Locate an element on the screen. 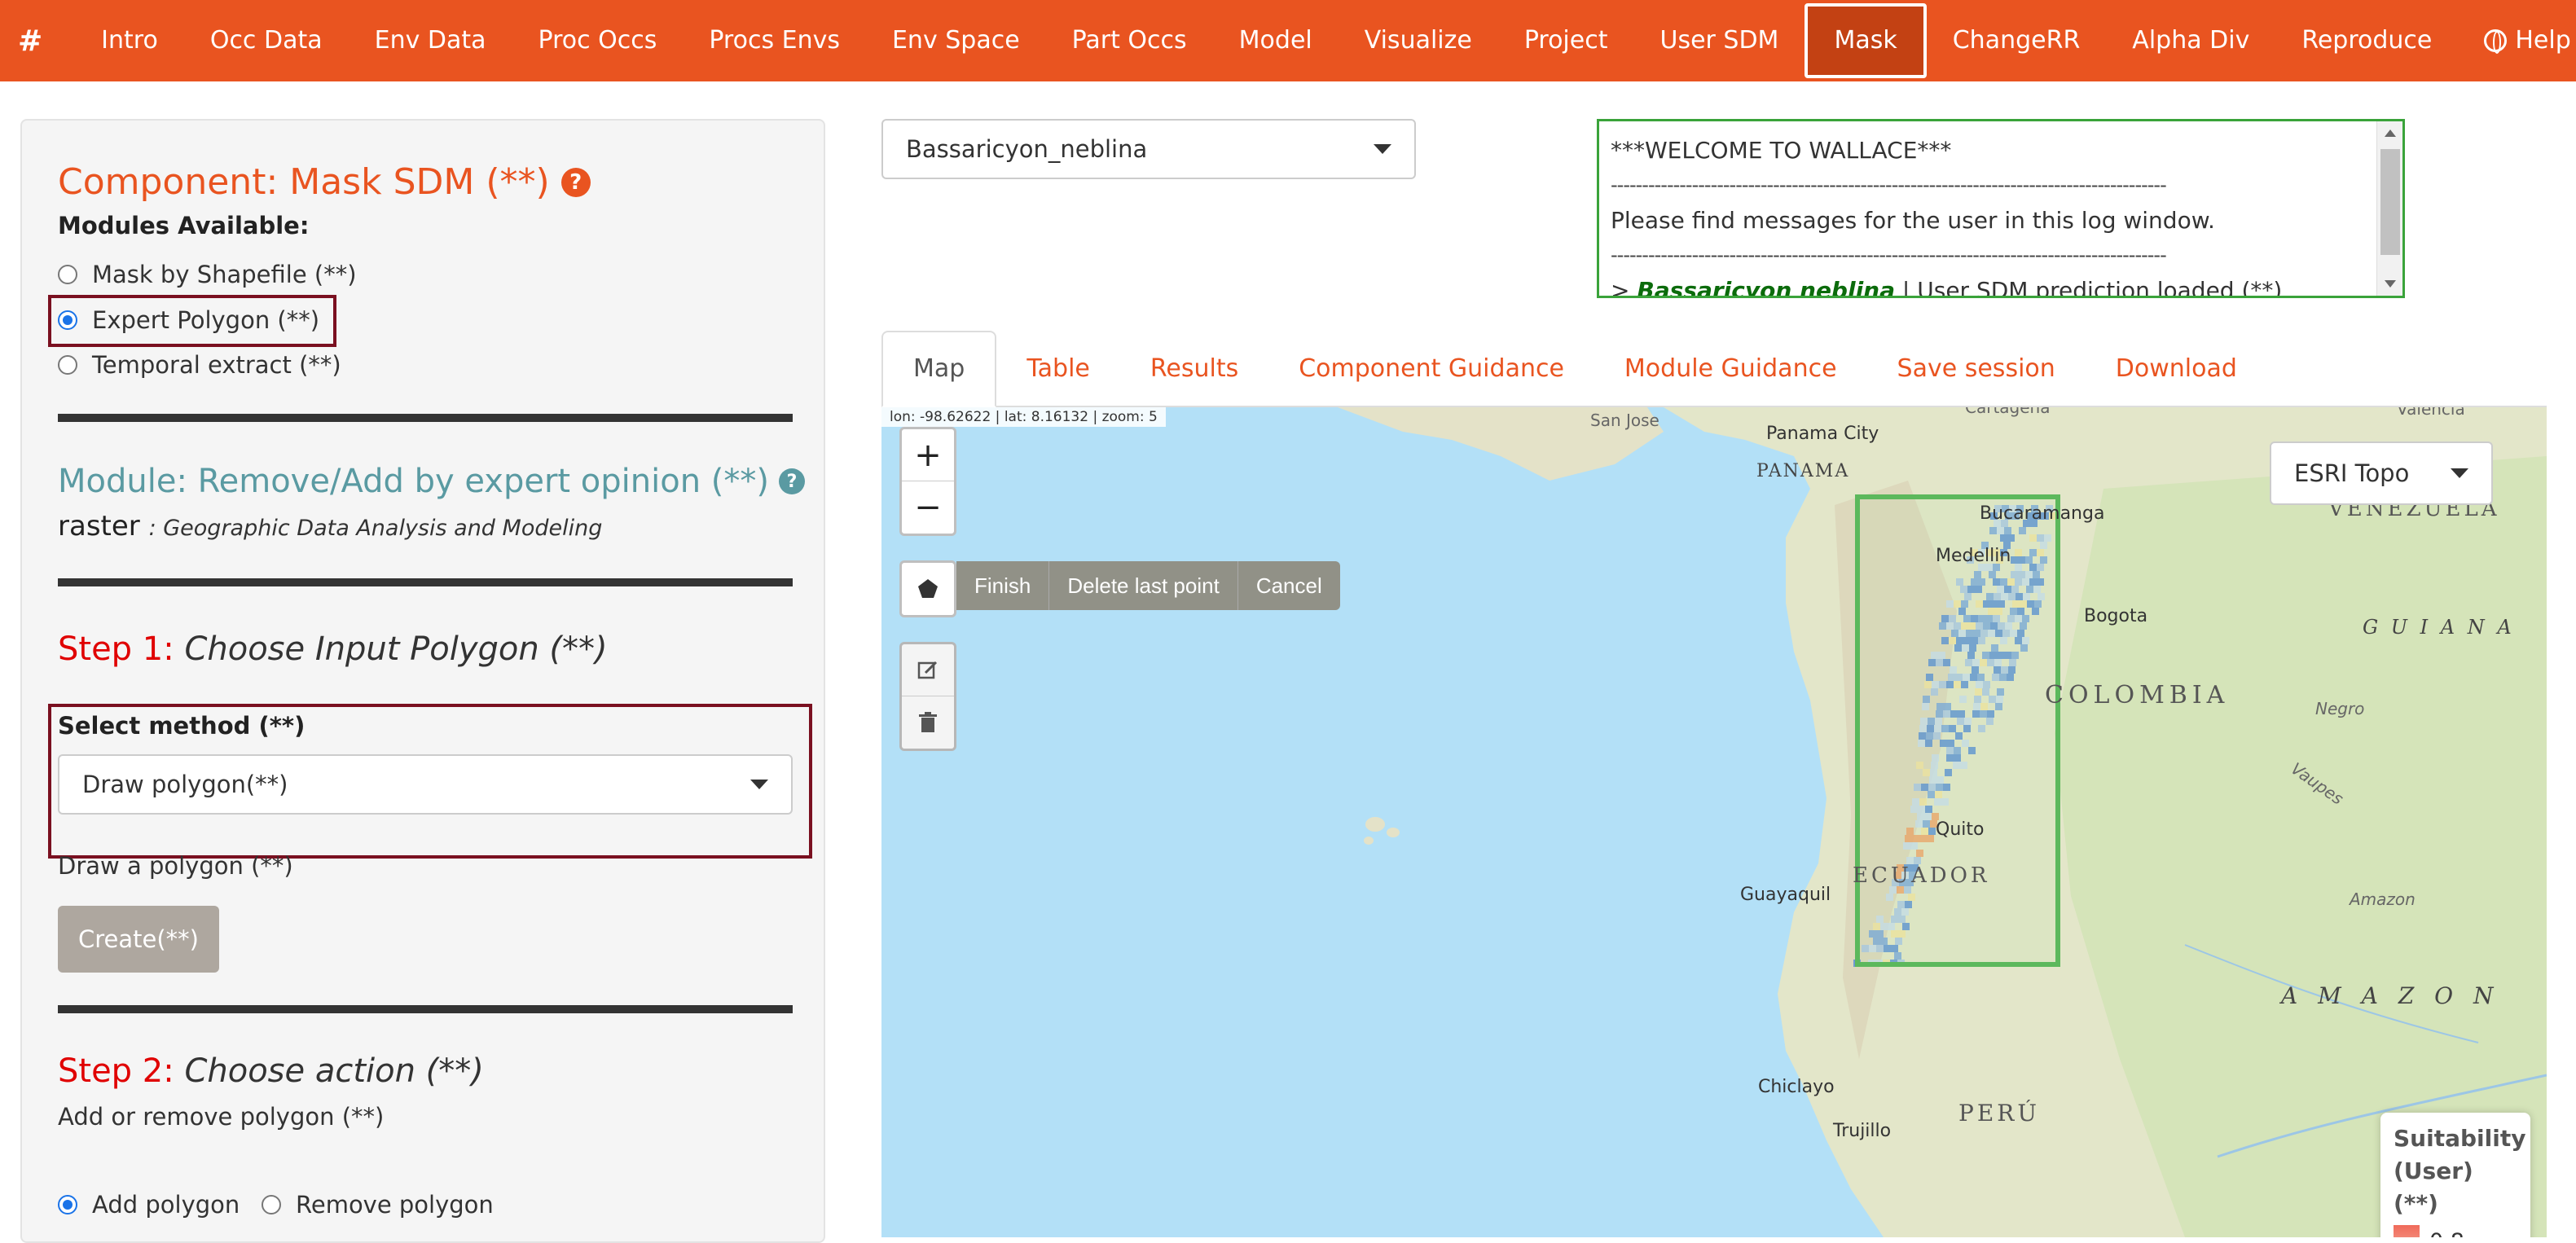 The height and width of the screenshot is (1243, 2576). tab-component-guidance: Component Guidance is located at coordinates (1431, 369).